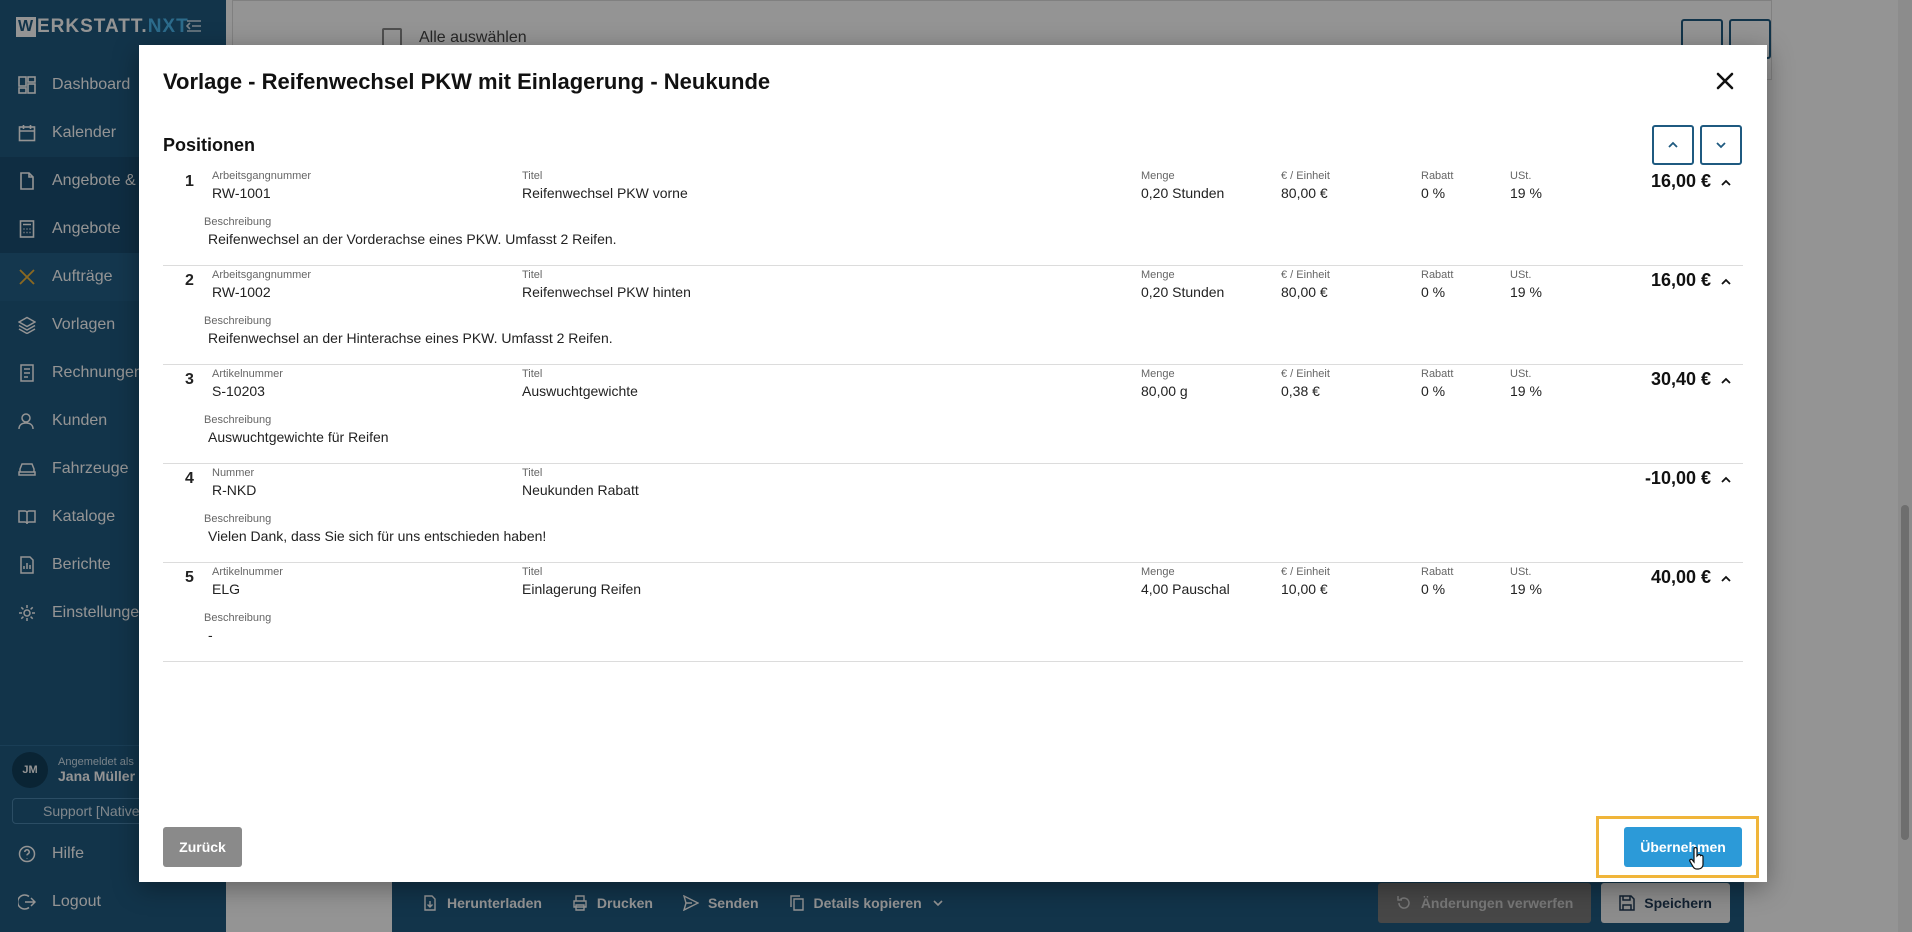  I want to click on id-value: ELG, so click(226, 589).